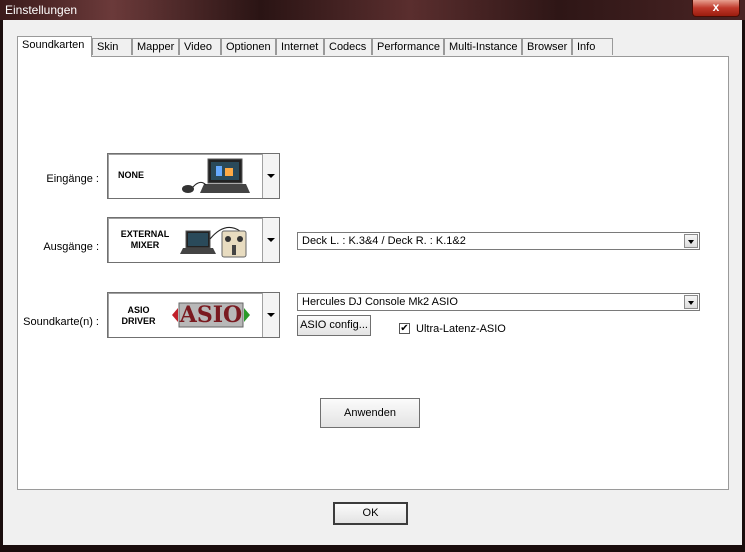 The image size is (745, 552). I want to click on tab-video: Video, so click(200, 46).